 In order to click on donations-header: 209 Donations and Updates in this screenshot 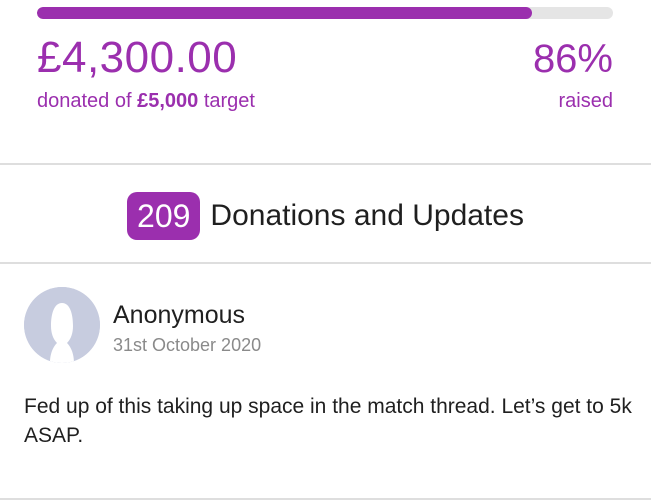, I will do `click(325, 216)`.